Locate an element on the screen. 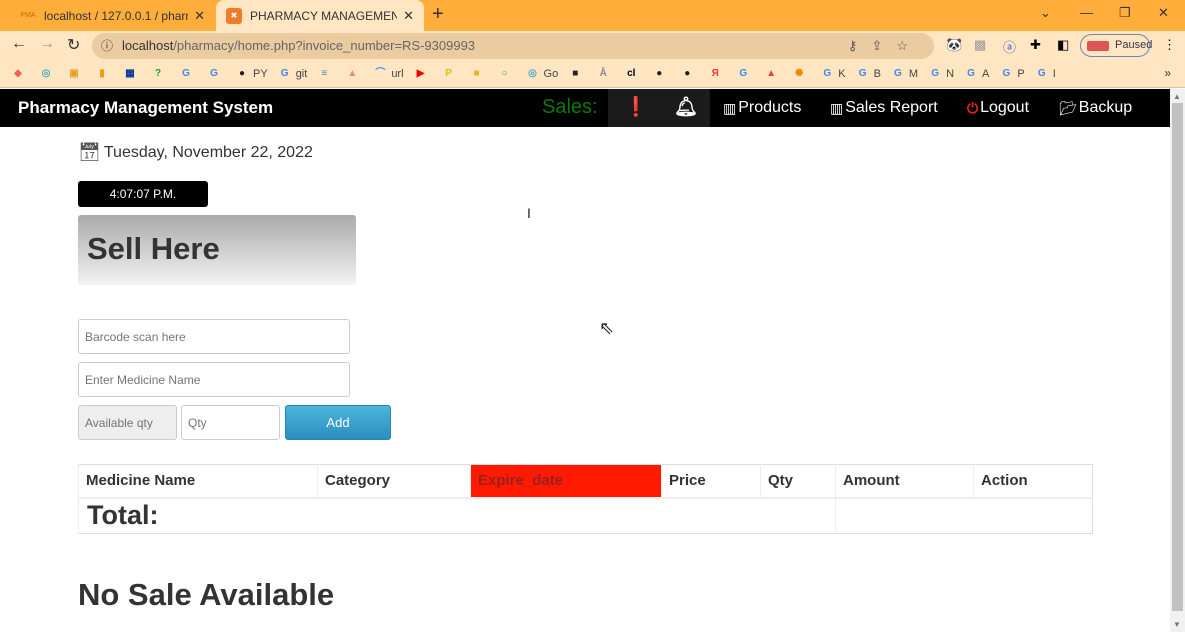  profile-button: Paused is located at coordinates (1116, 45).